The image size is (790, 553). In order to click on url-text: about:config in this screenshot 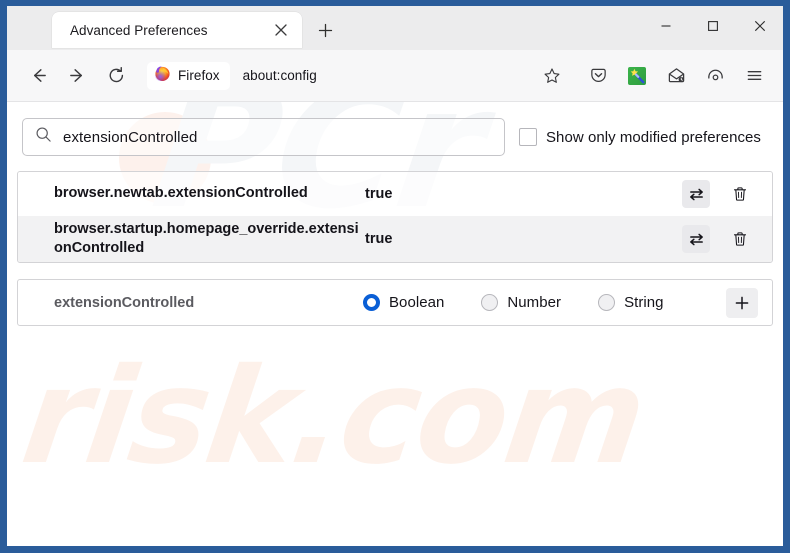, I will do `click(279, 75)`.